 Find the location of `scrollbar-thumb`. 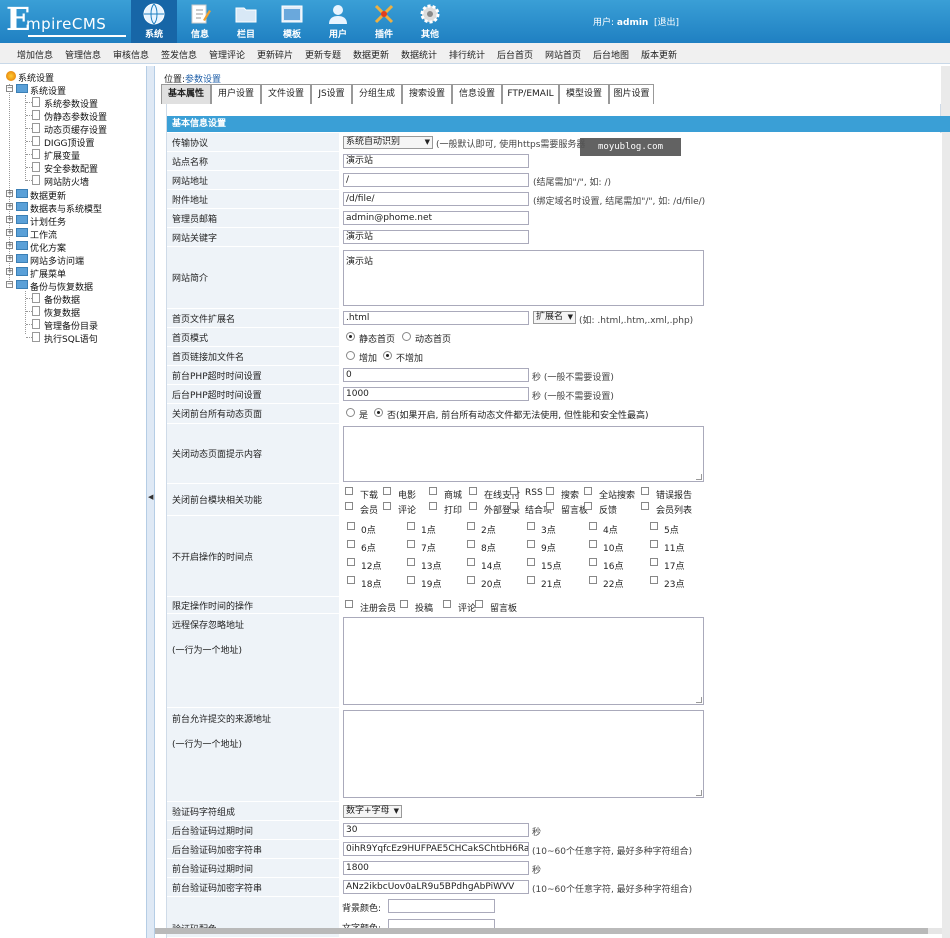

scrollbar-thumb is located at coordinates (541, 931).